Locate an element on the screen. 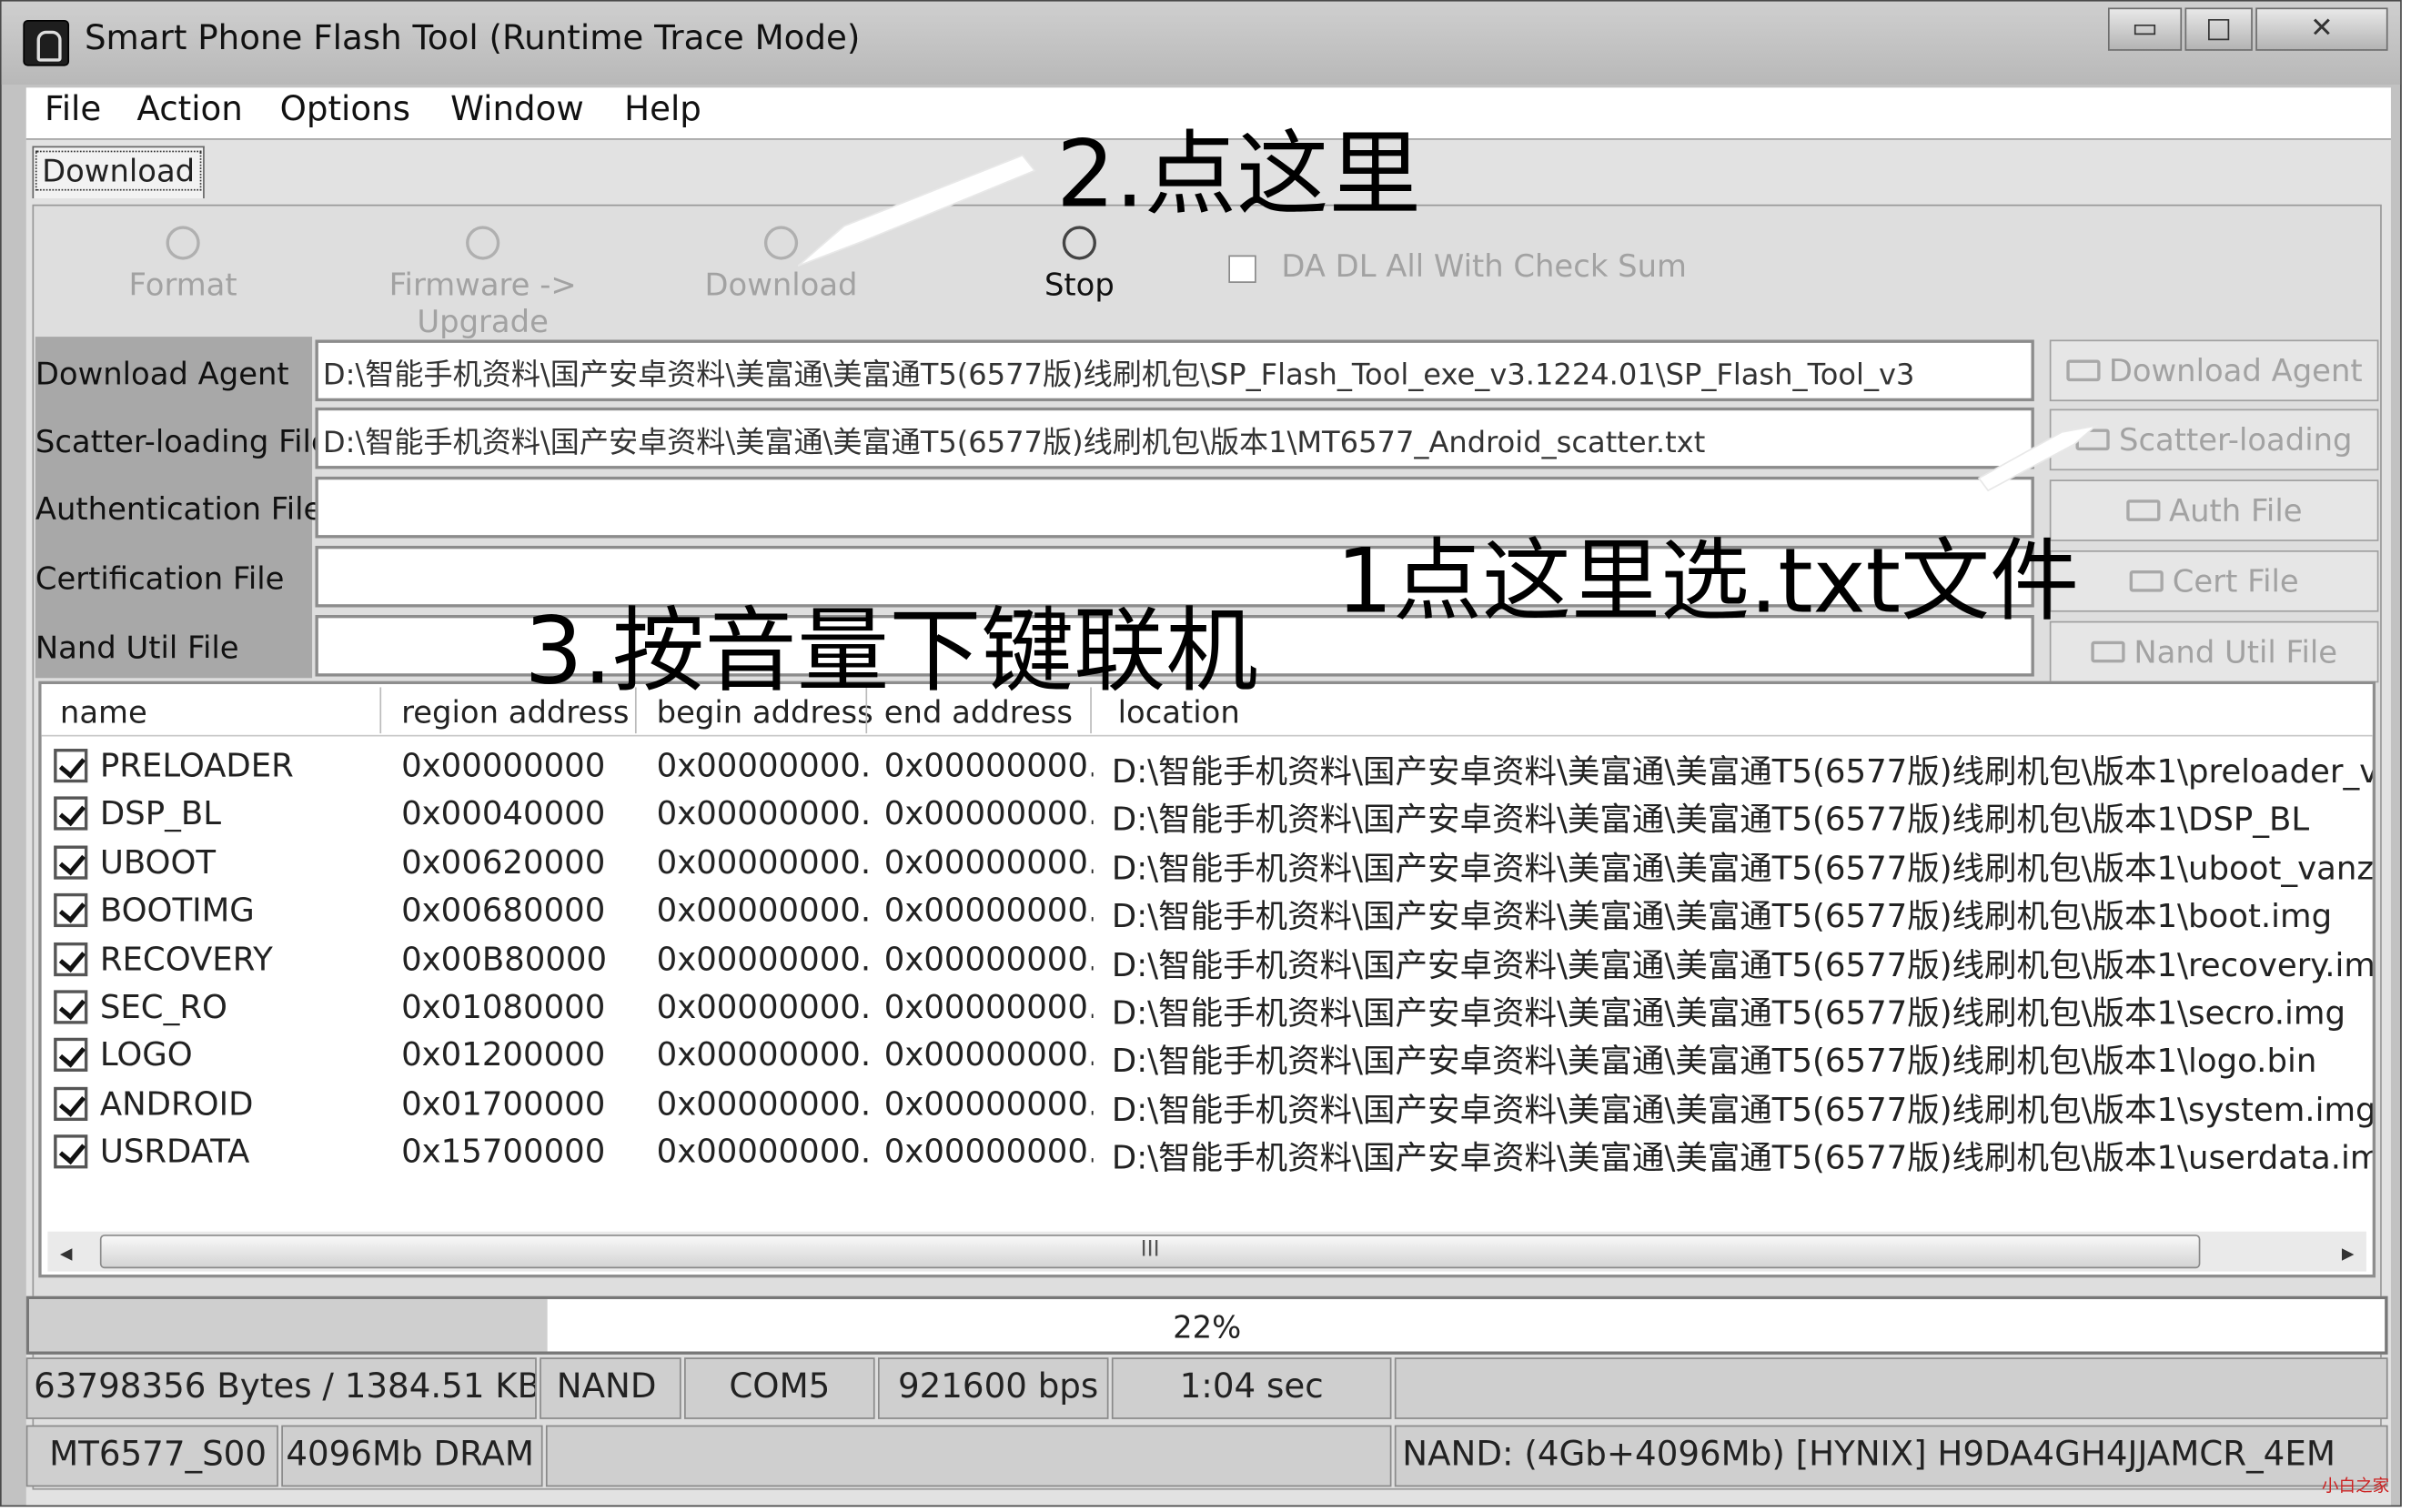  step2-annotation: 2.点这里 is located at coordinates (1238, 175).